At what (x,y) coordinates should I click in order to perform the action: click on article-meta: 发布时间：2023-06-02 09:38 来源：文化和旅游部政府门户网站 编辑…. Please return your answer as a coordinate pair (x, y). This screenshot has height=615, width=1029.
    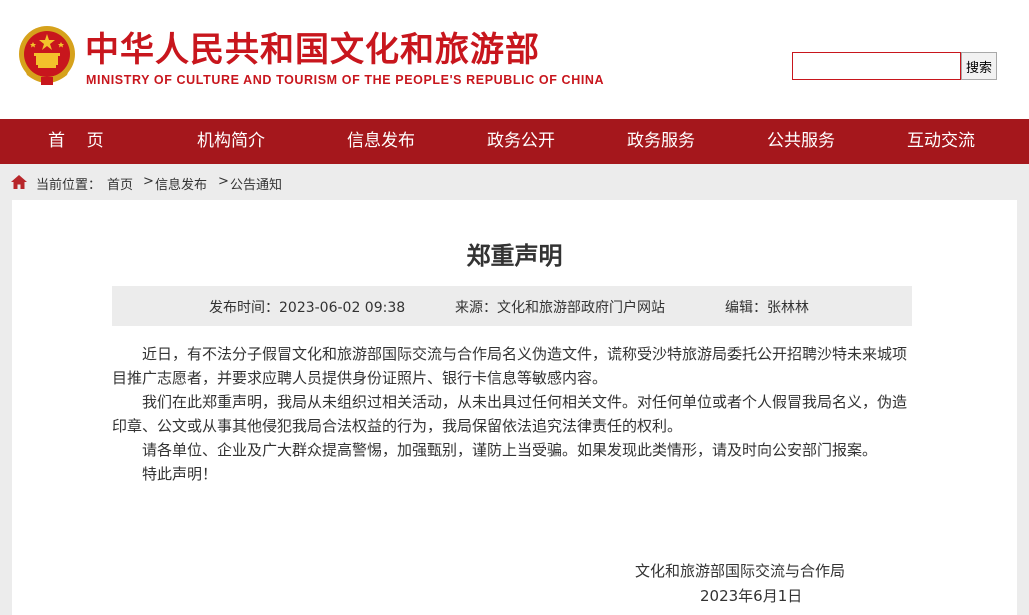
    Looking at the image, I should click on (512, 306).